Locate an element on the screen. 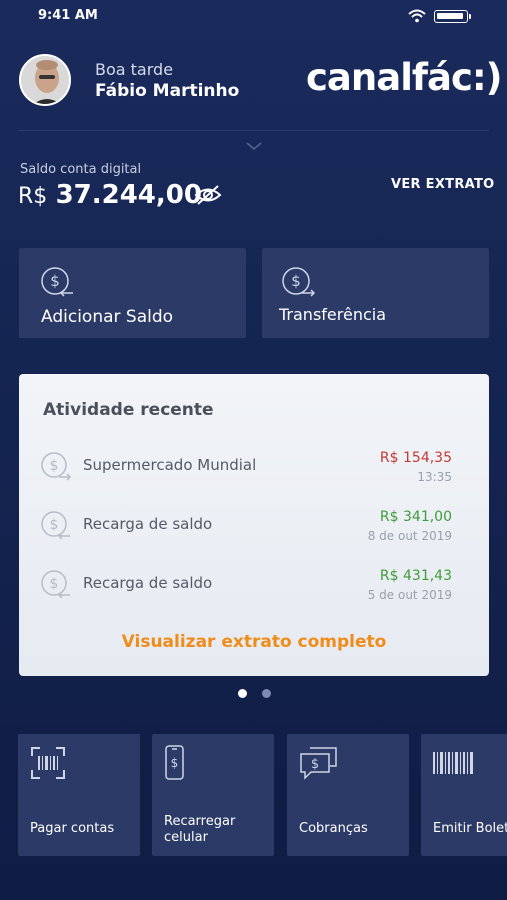 The height and width of the screenshot is (900, 507). activity-desc: Supermercado Mundial is located at coordinates (170, 465).